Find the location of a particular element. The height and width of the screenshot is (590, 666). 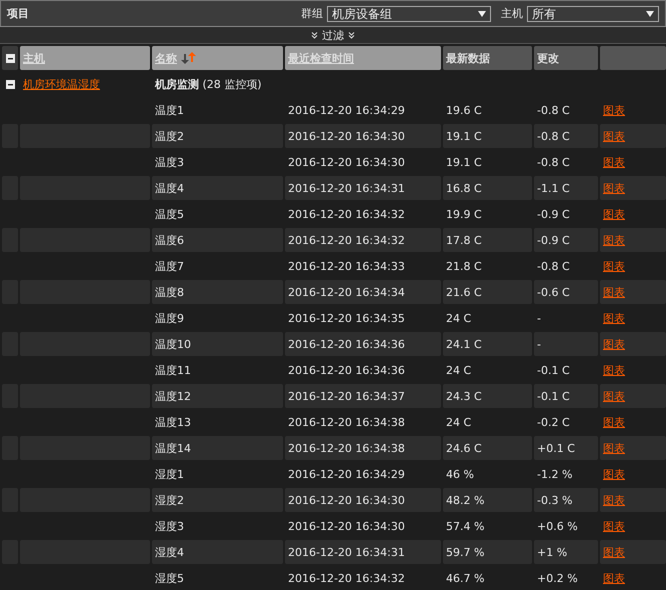

table-cell-text: -1.2 % is located at coordinates (555, 474).